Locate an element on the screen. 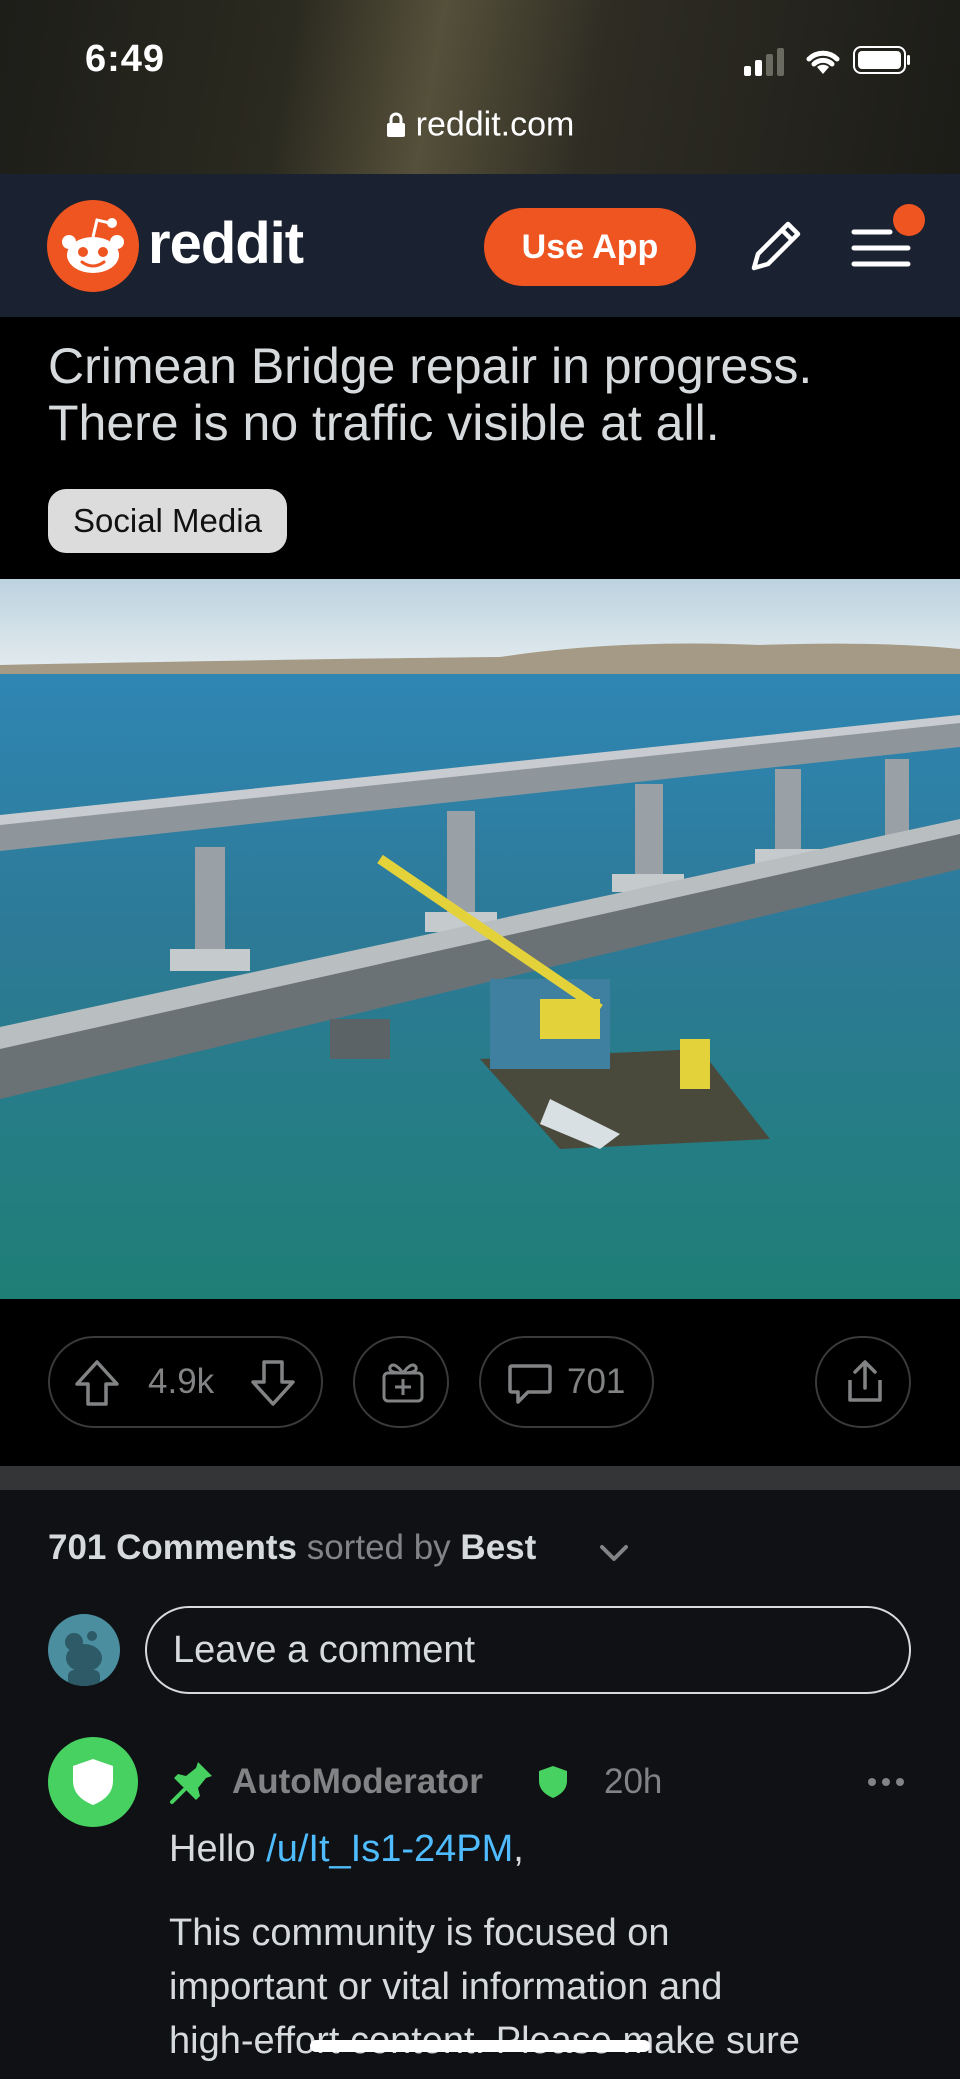 The height and width of the screenshot is (2079, 960). vote-control: 4.9k is located at coordinates (185, 1382).